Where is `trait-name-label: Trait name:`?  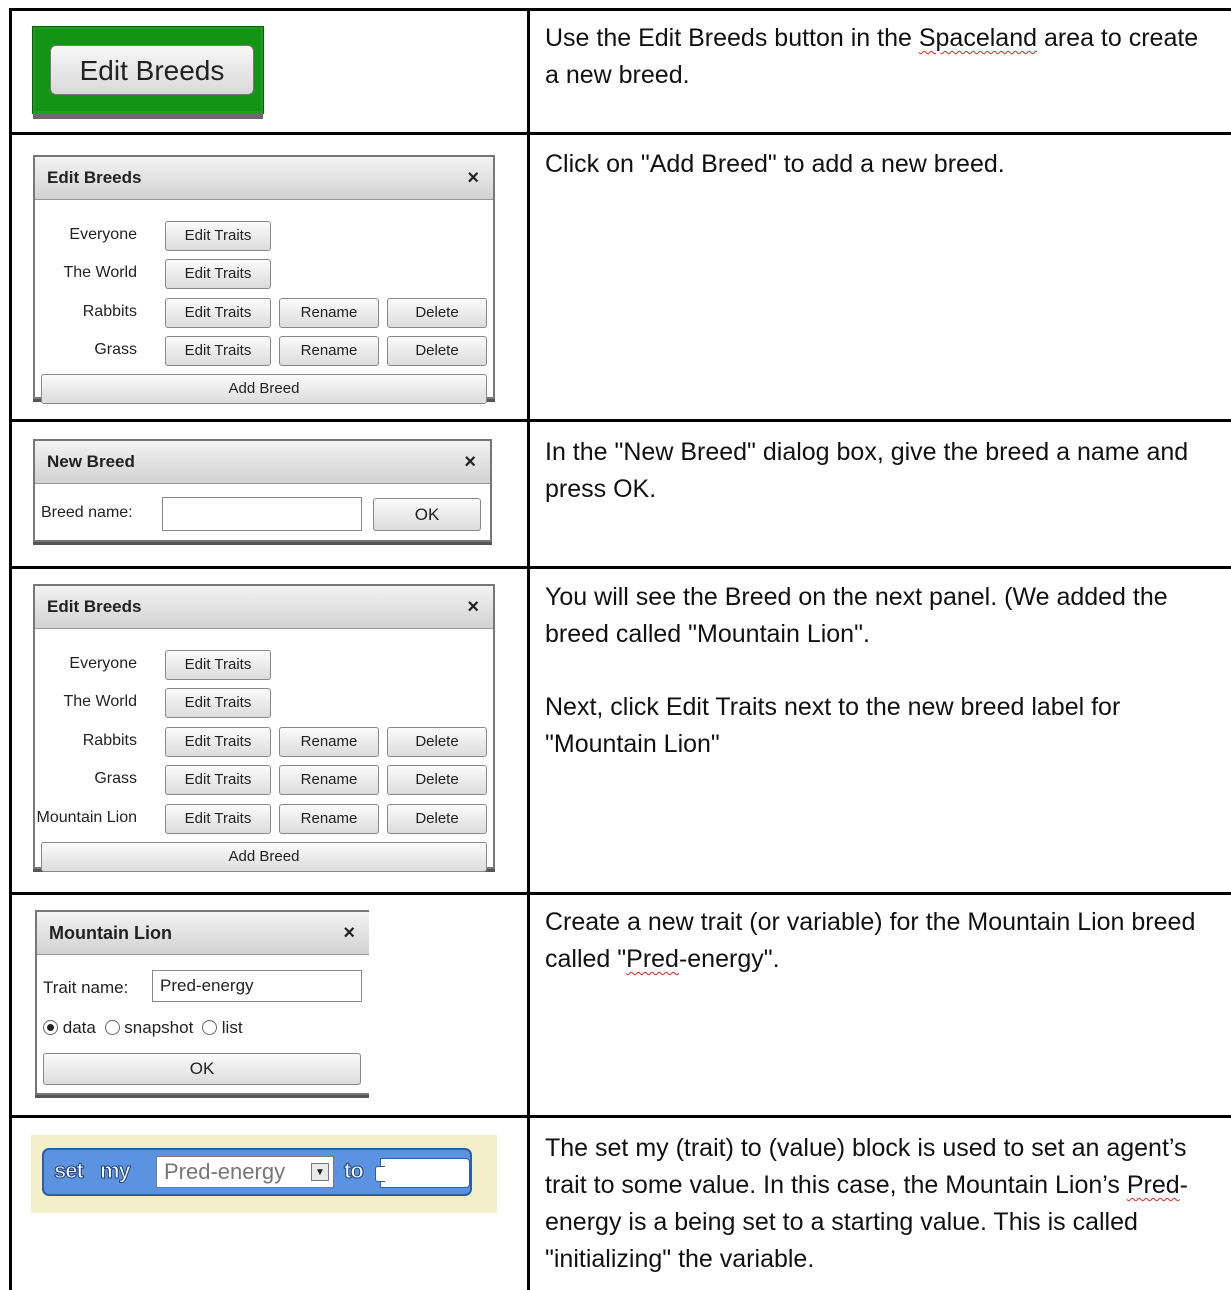 trait-name-label: Trait name: is located at coordinates (86, 987).